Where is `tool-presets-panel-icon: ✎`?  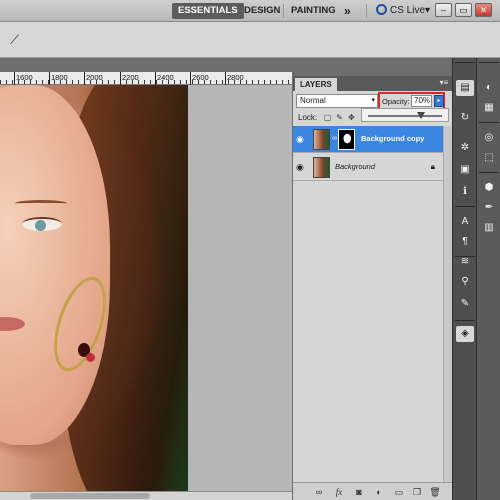 tool-presets-panel-icon: ✎ is located at coordinates (465, 304).